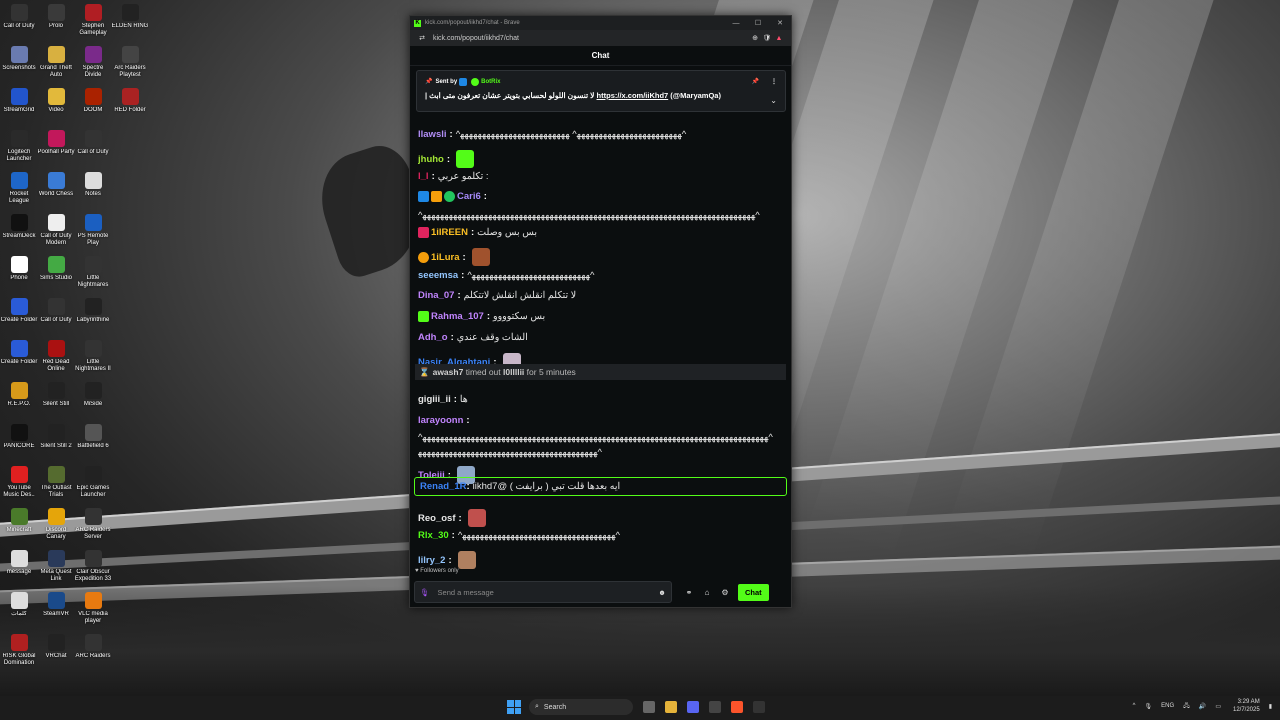 The image size is (1280, 720). What do you see at coordinates (767, 38) in the screenshot?
I see `brave-shield-icon: 🛡` at bounding box center [767, 38].